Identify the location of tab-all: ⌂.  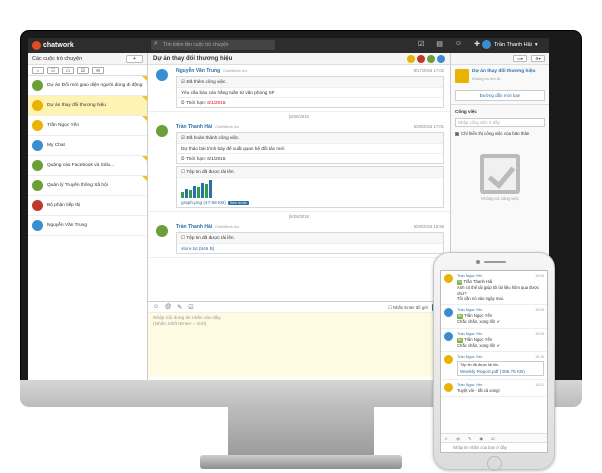
(38, 70).